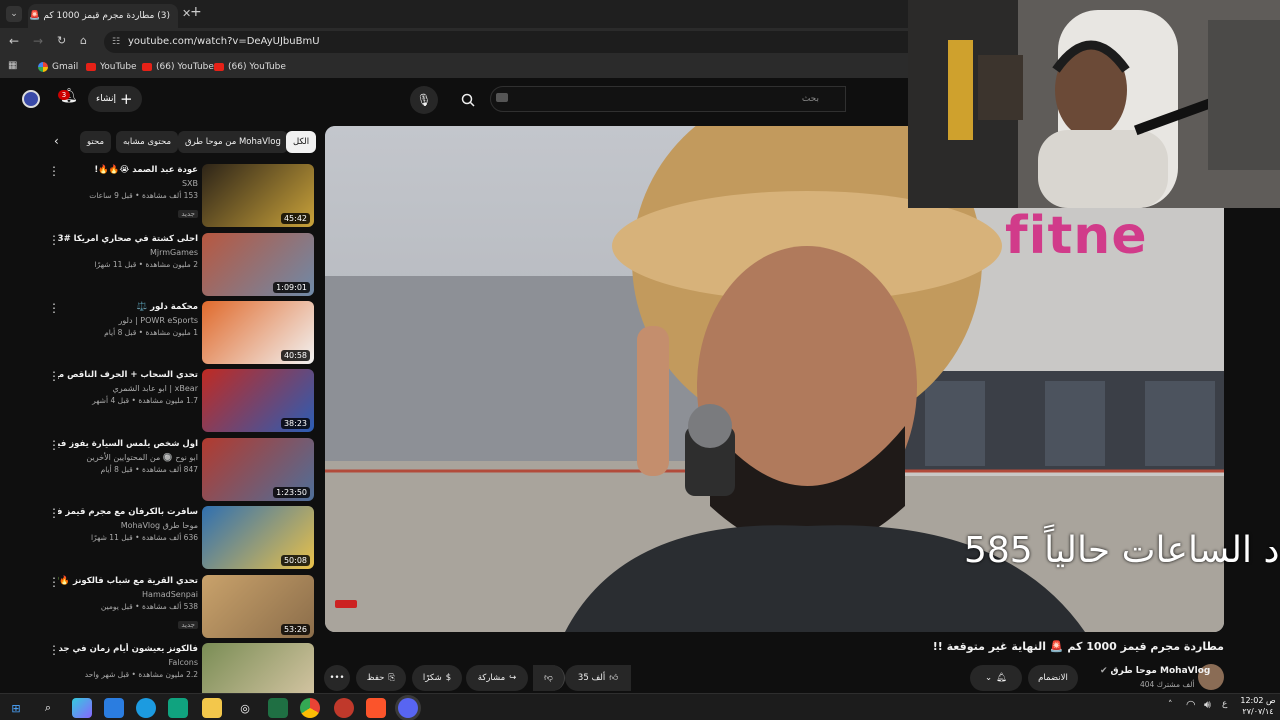 The width and height of the screenshot is (1280, 720). Describe the element at coordinates (128, 663) in the screenshot. I see `channel-name: Falcons` at that location.